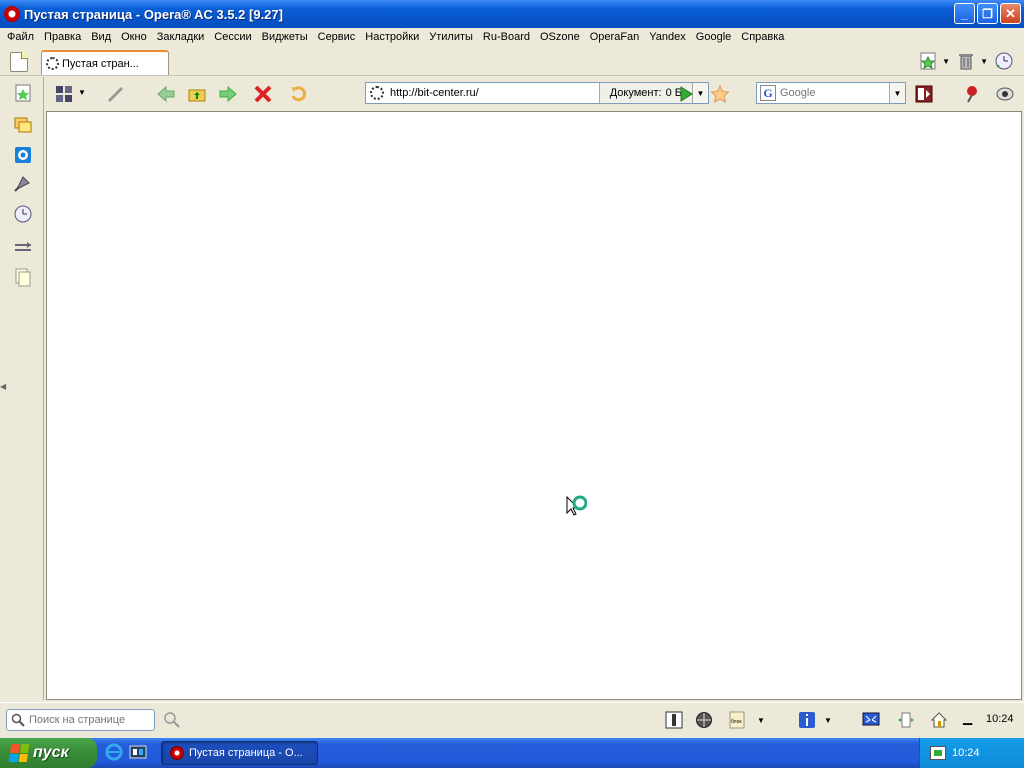 The height and width of the screenshot is (768, 1024). Describe the element at coordinates (101, 37) in the screenshot. I see `menu-view: Вид` at that location.